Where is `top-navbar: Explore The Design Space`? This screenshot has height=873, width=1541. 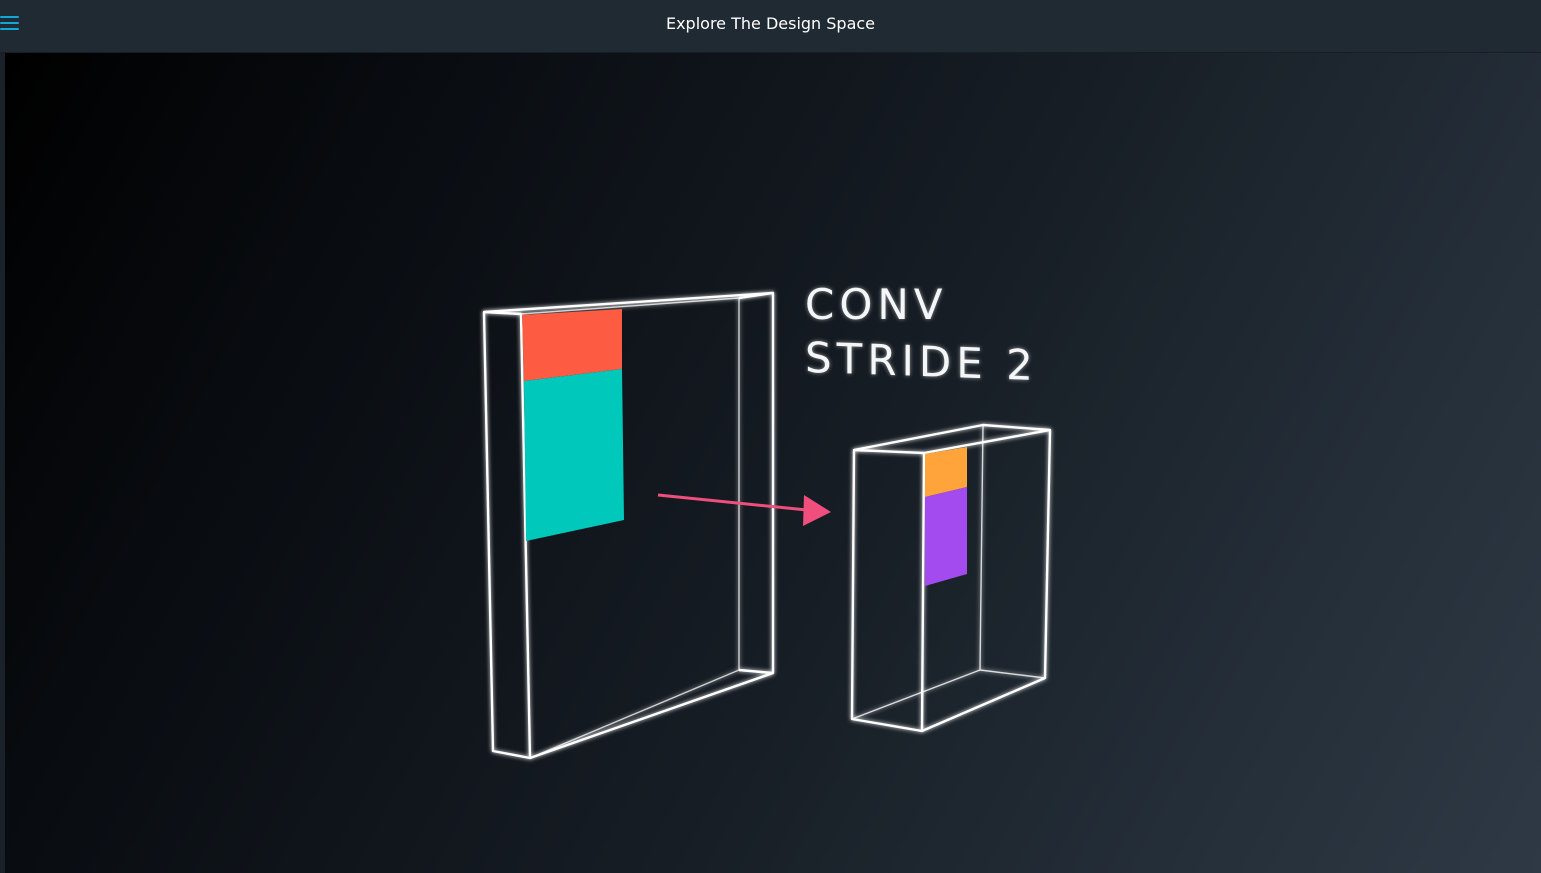 top-navbar: Explore The Design Space is located at coordinates (770, 26).